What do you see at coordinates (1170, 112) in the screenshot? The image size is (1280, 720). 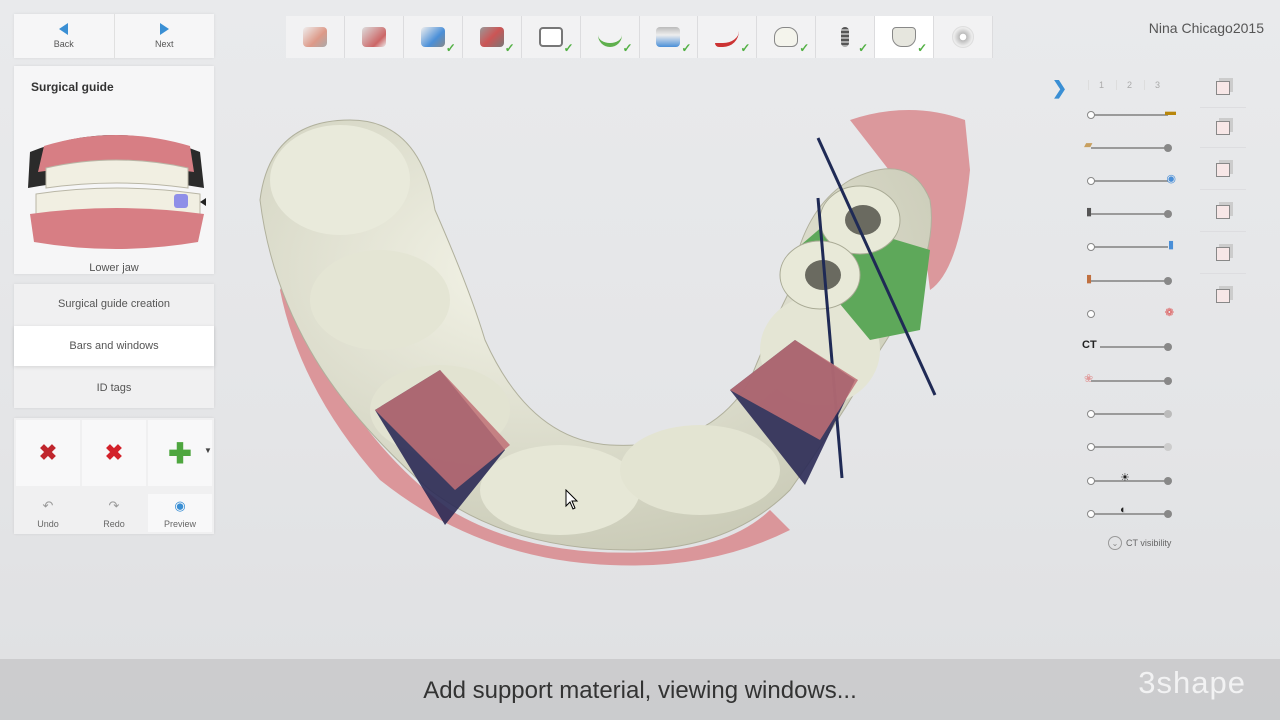 I see `guide-layer-icon: ▬` at bounding box center [1170, 112].